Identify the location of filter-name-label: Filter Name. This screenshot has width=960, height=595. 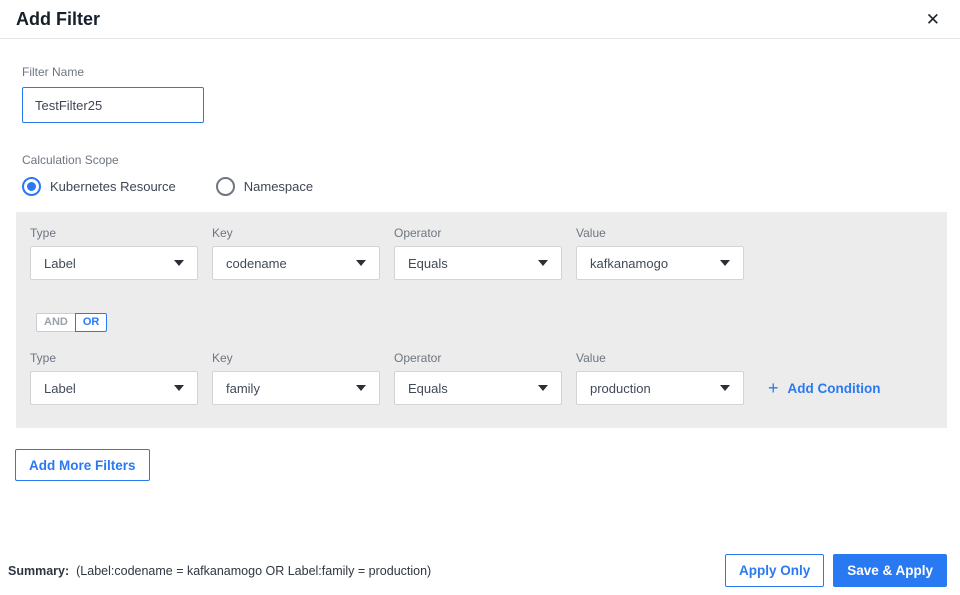
(53, 72).